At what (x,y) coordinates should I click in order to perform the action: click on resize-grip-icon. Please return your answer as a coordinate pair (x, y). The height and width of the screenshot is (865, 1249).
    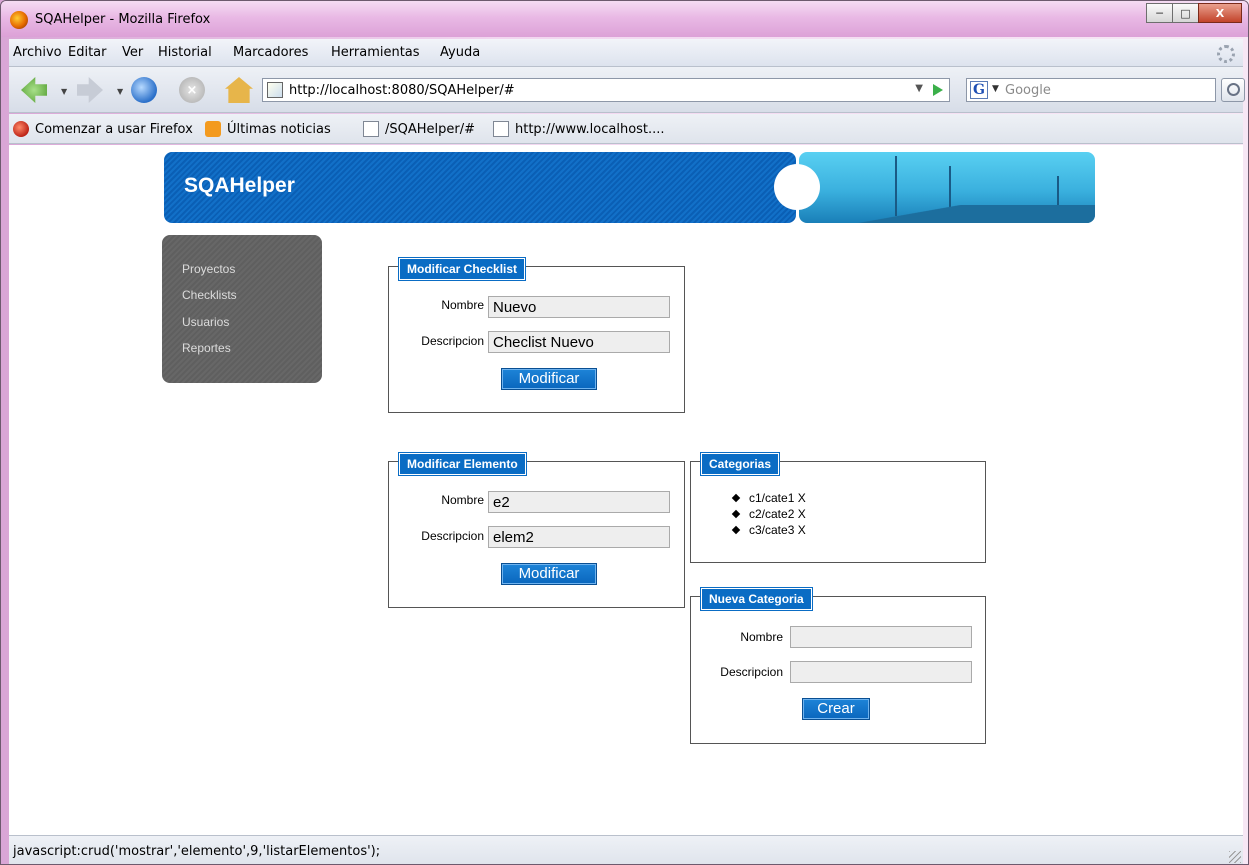
    Looking at the image, I should click on (1235, 857).